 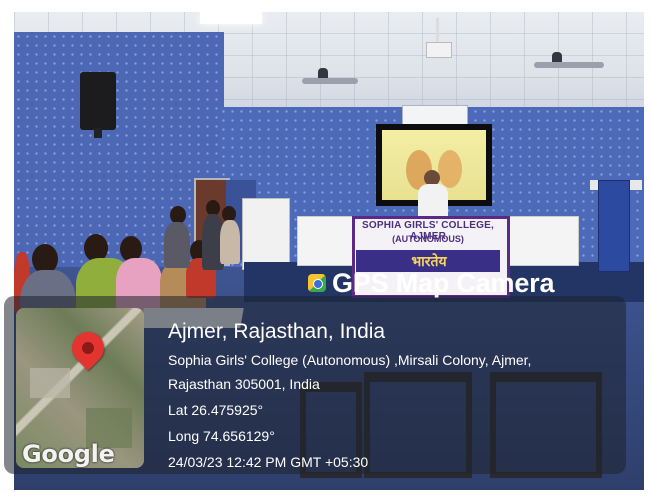 I want to click on wall-speaker, so click(x=98, y=101).